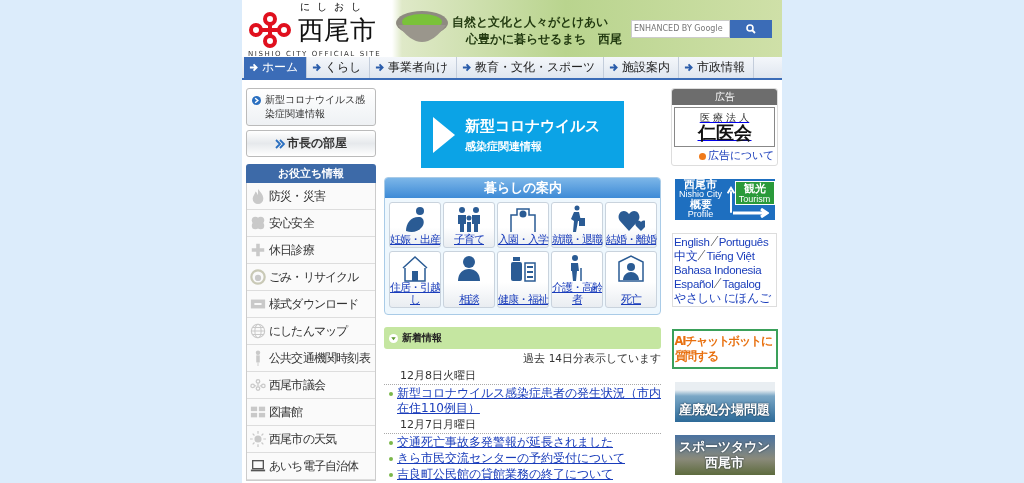  What do you see at coordinates (311, 412) in the screenshot?
I see `sidebar-item: 図書館` at bounding box center [311, 412].